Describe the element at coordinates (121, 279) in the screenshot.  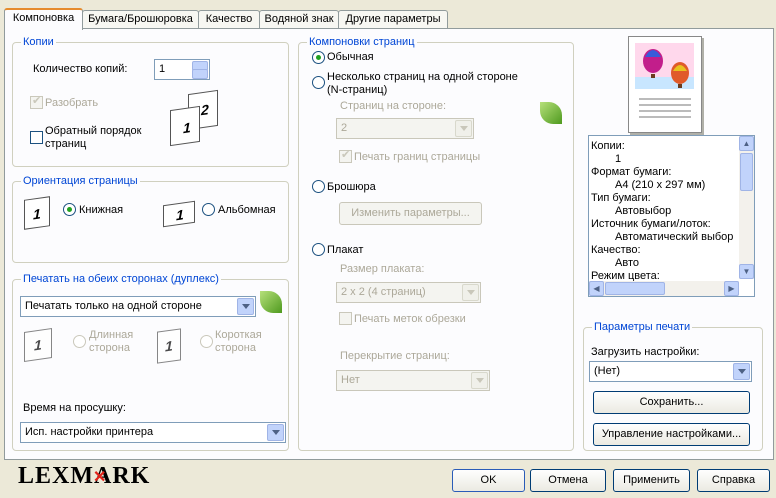
I see `duplex-title: Печатать на обеих сторонах (дуплекс)` at that location.